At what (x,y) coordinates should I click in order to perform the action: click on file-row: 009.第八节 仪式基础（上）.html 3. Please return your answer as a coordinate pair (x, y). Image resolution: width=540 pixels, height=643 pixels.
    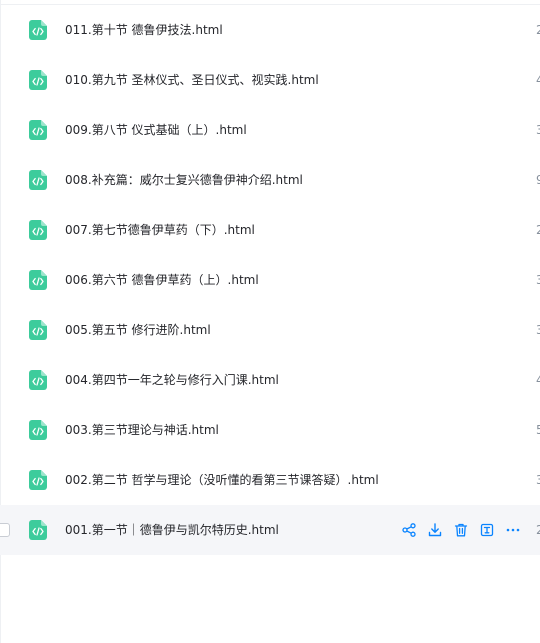
    Looking at the image, I should click on (270, 130).